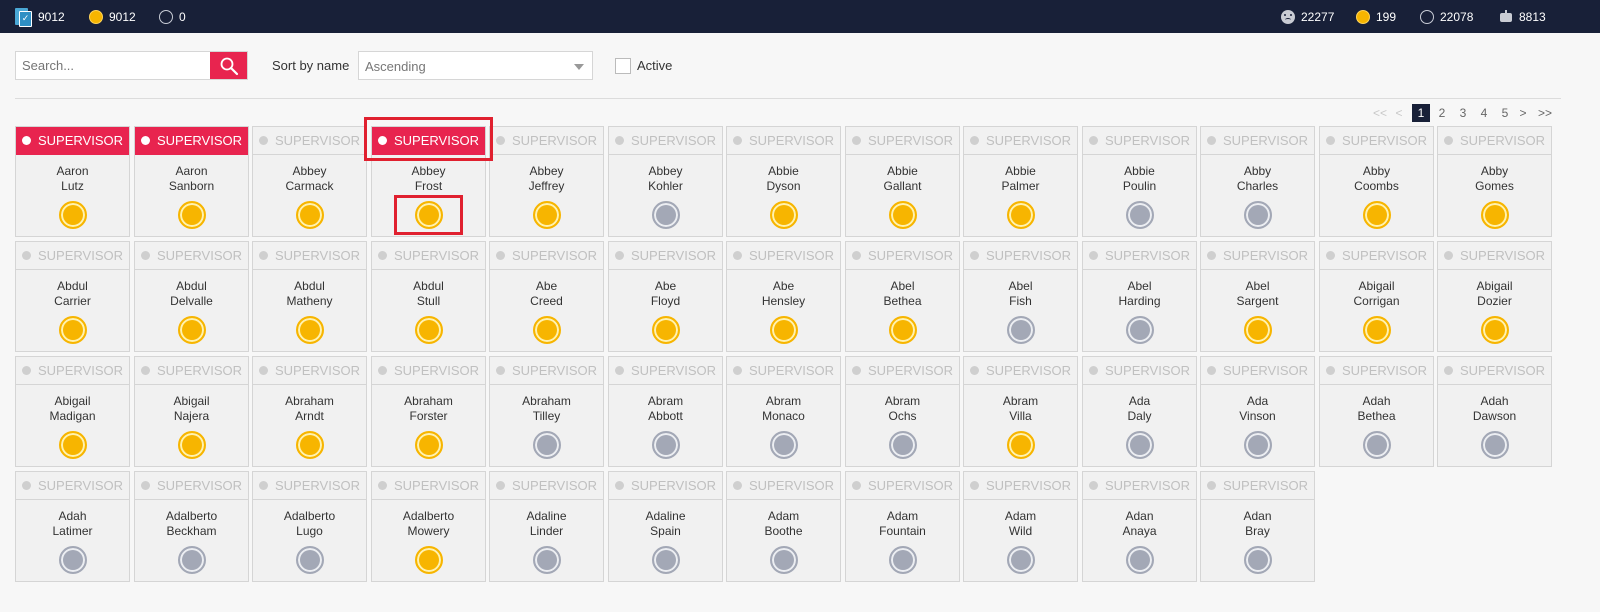 The image size is (1600, 612). I want to click on user-card: SUPERVISOR Adaline Linder, so click(546, 526).